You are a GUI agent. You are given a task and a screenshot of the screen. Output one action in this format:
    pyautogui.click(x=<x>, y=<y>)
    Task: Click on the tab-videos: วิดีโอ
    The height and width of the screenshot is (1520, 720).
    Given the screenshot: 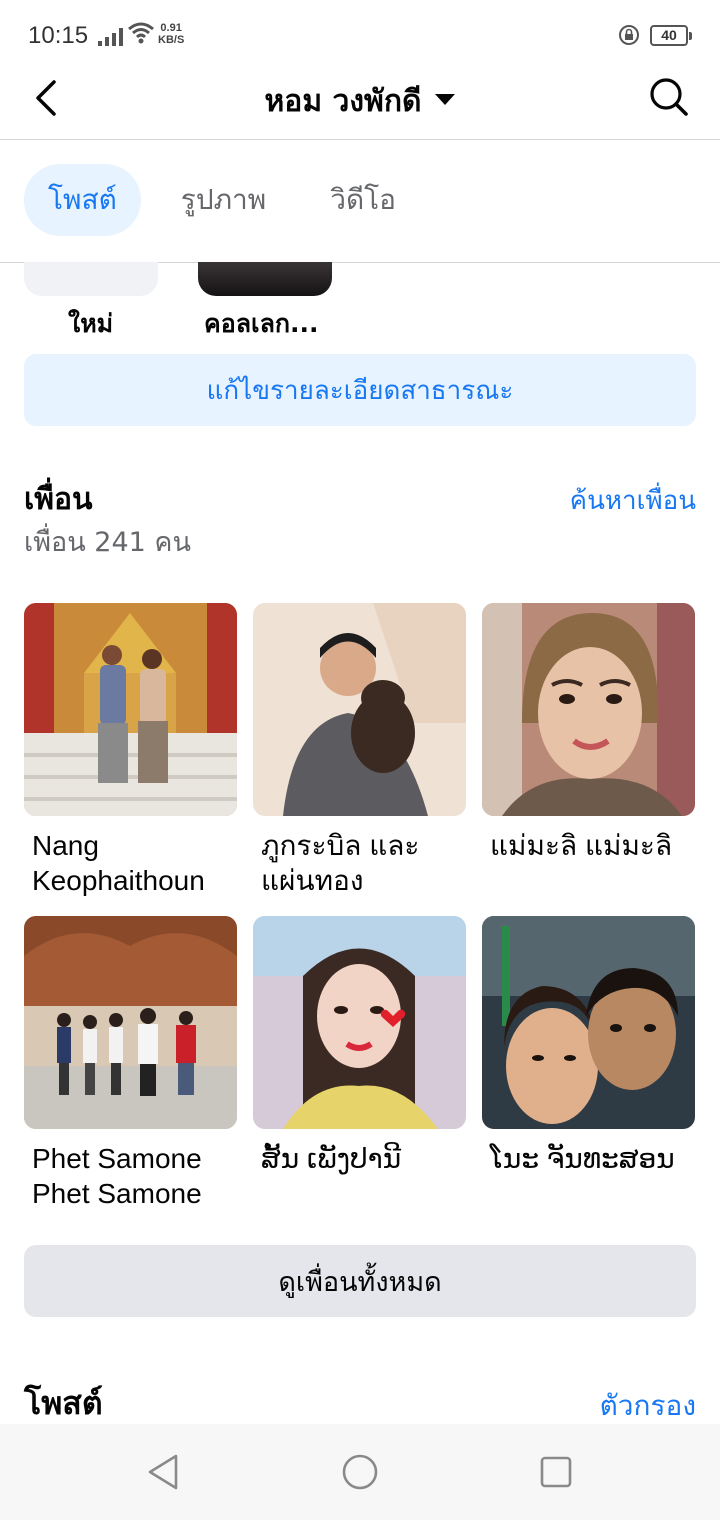 What is the action you would take?
    pyautogui.click(x=363, y=200)
    